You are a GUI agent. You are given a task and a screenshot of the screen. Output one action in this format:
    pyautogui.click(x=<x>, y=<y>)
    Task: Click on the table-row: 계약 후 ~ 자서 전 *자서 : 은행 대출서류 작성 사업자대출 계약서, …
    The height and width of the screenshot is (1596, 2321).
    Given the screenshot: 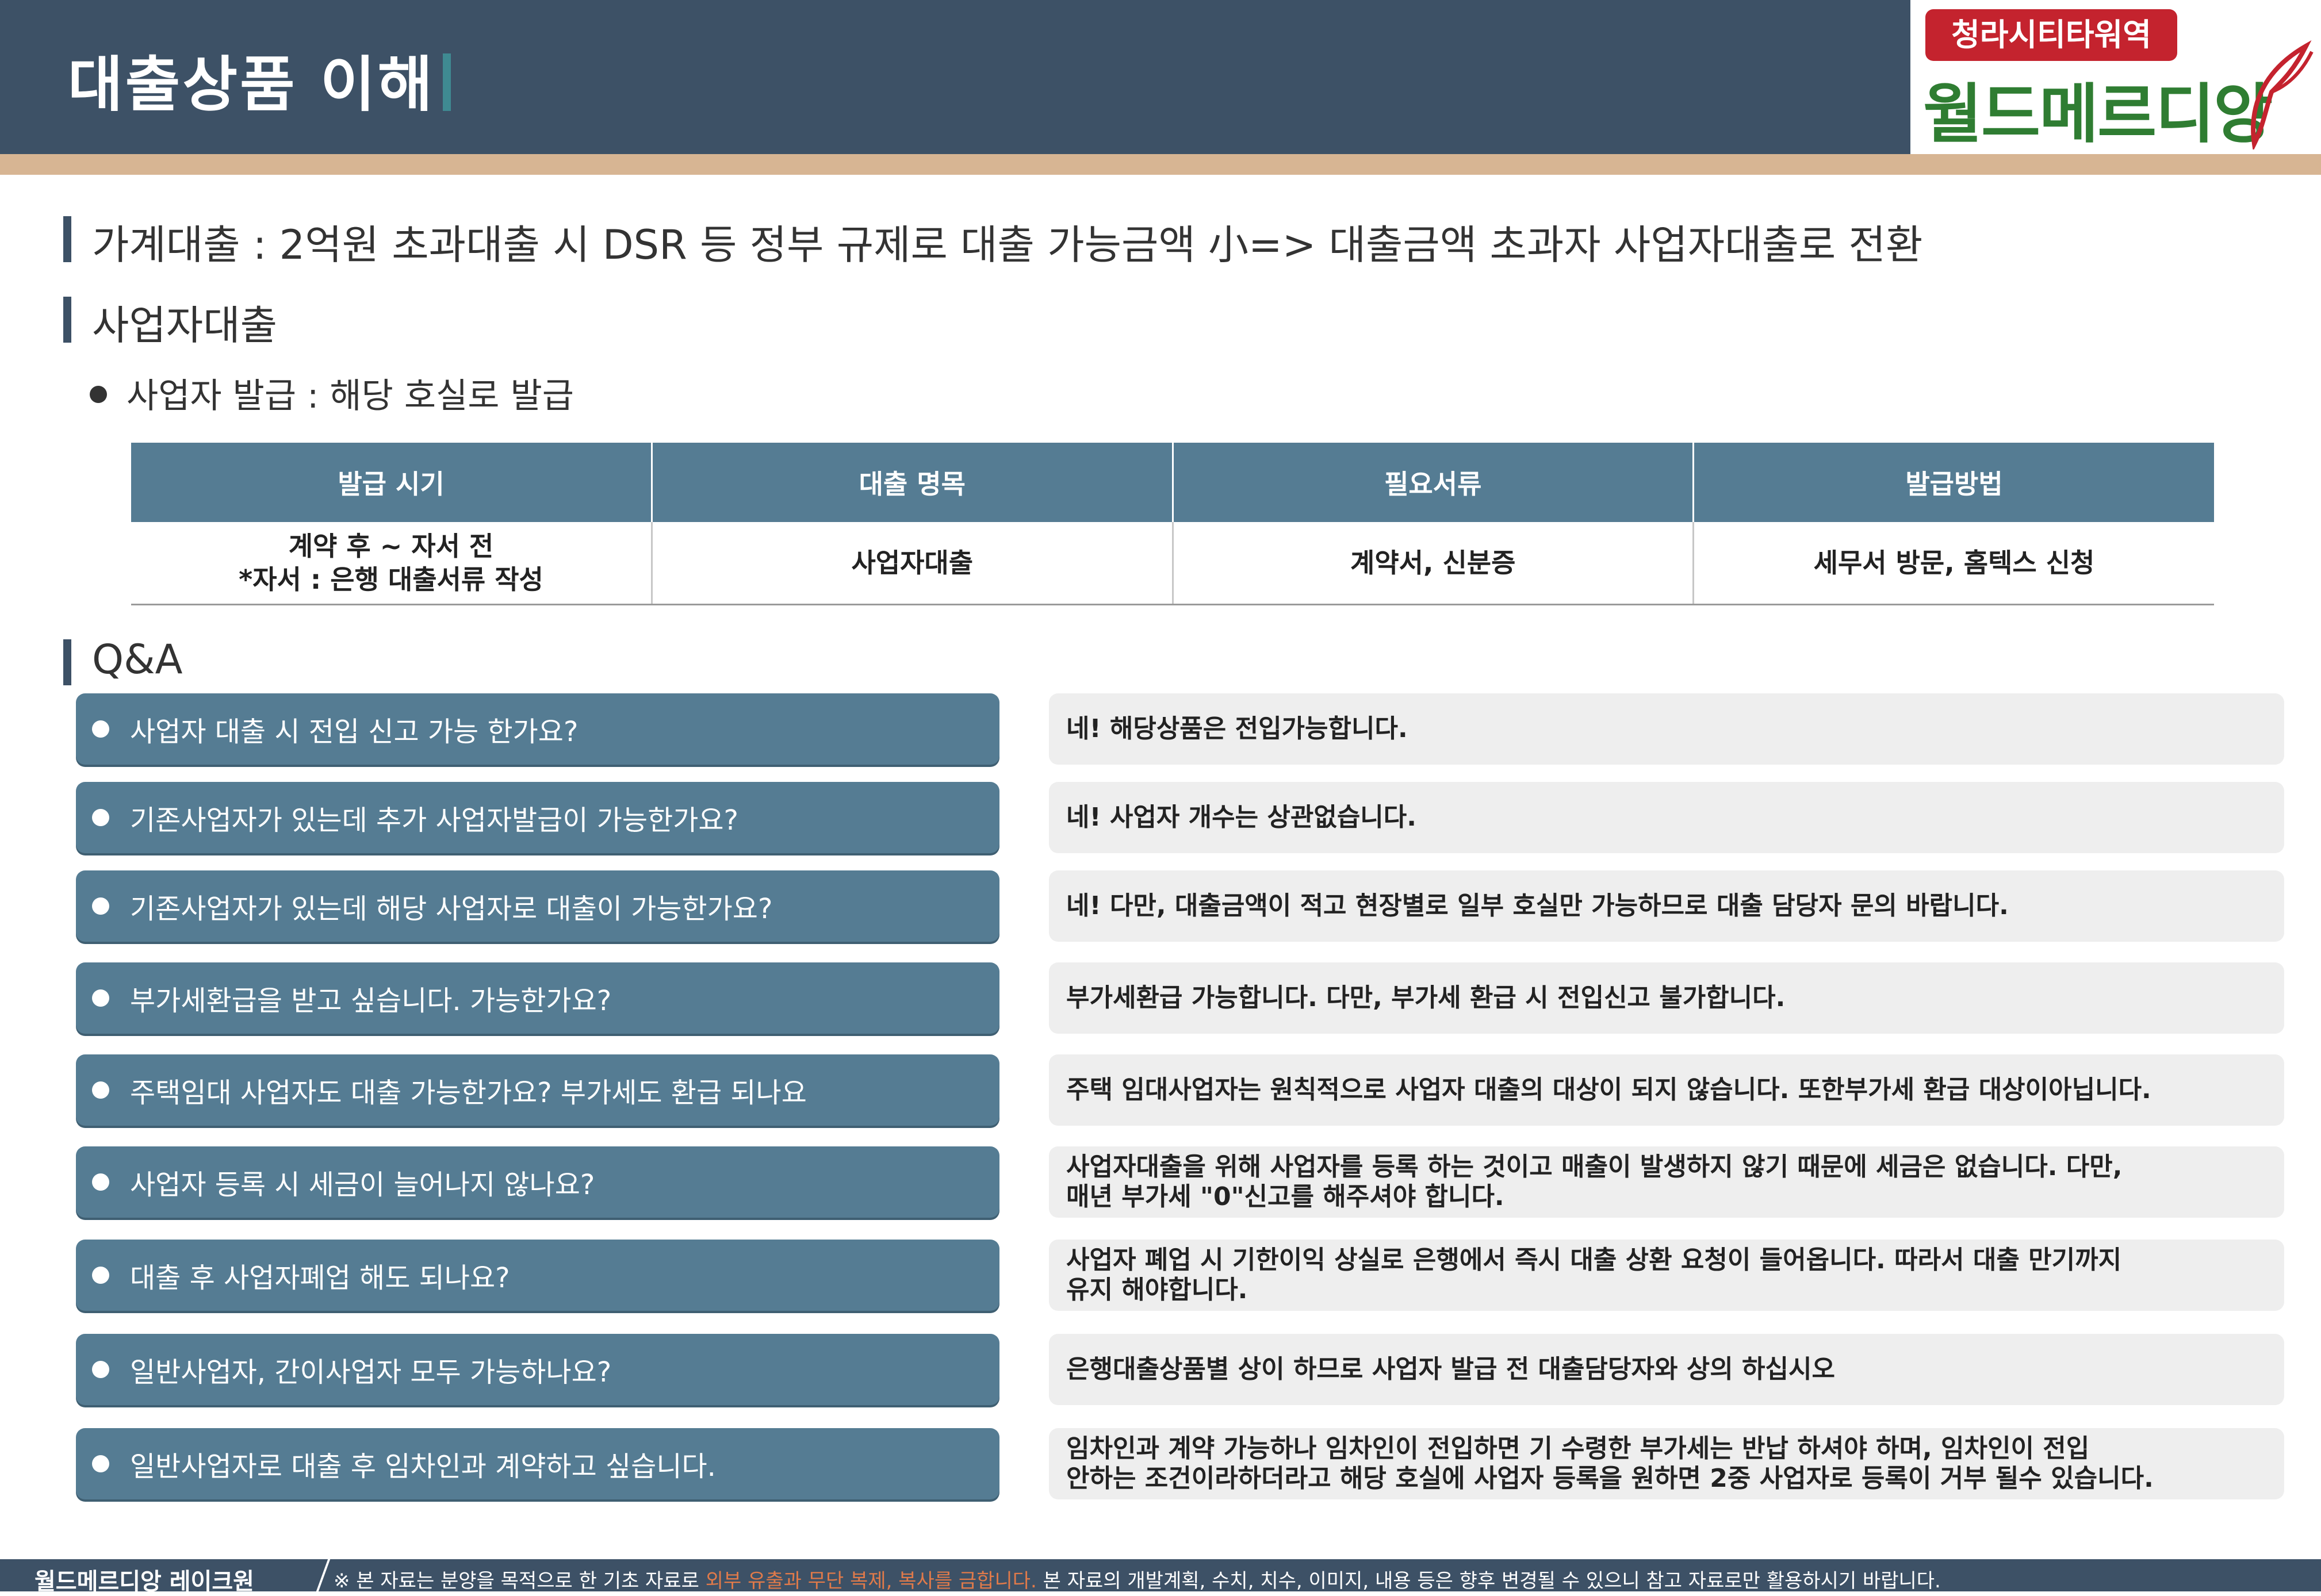 What is the action you would take?
    pyautogui.click(x=1172, y=563)
    